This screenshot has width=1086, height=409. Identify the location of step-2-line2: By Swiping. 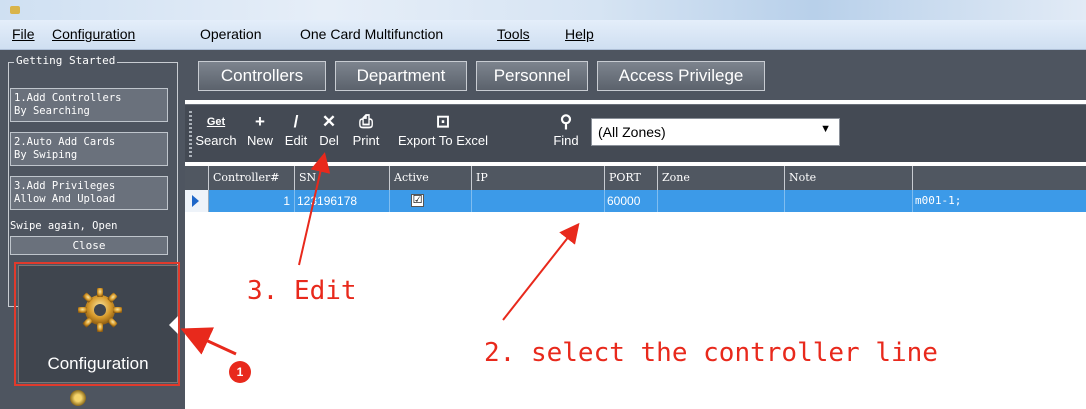
(46, 155).